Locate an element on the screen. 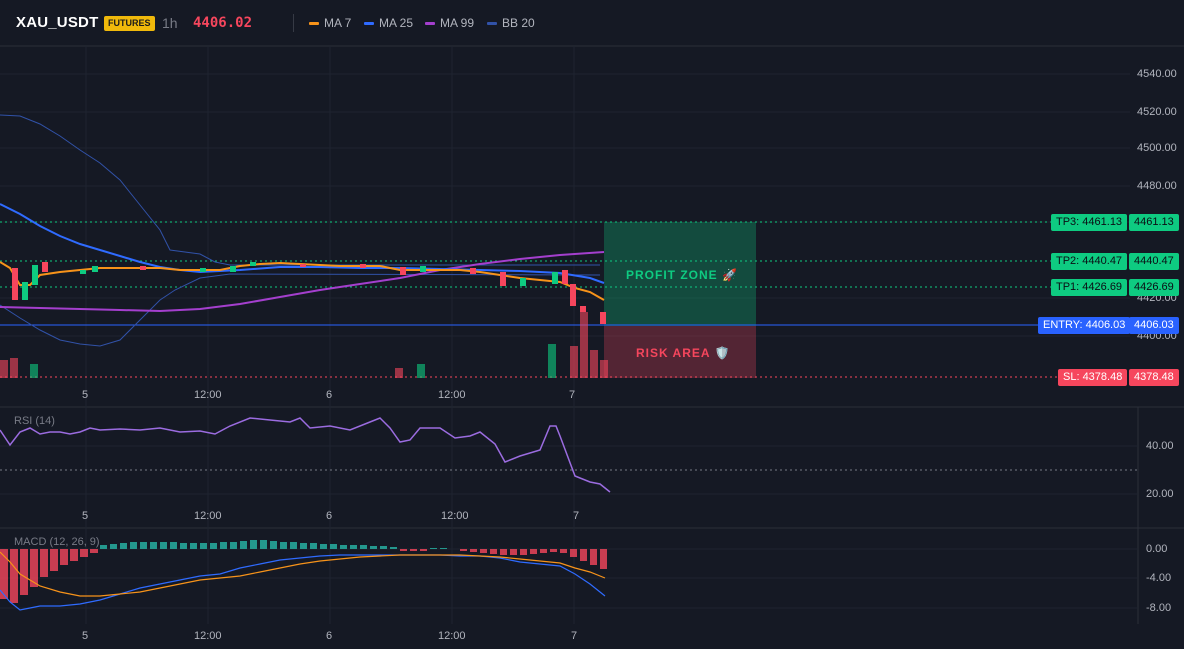 This screenshot has width=1184, height=649. rsi-axis-20: 20.00 is located at coordinates (1160, 494).